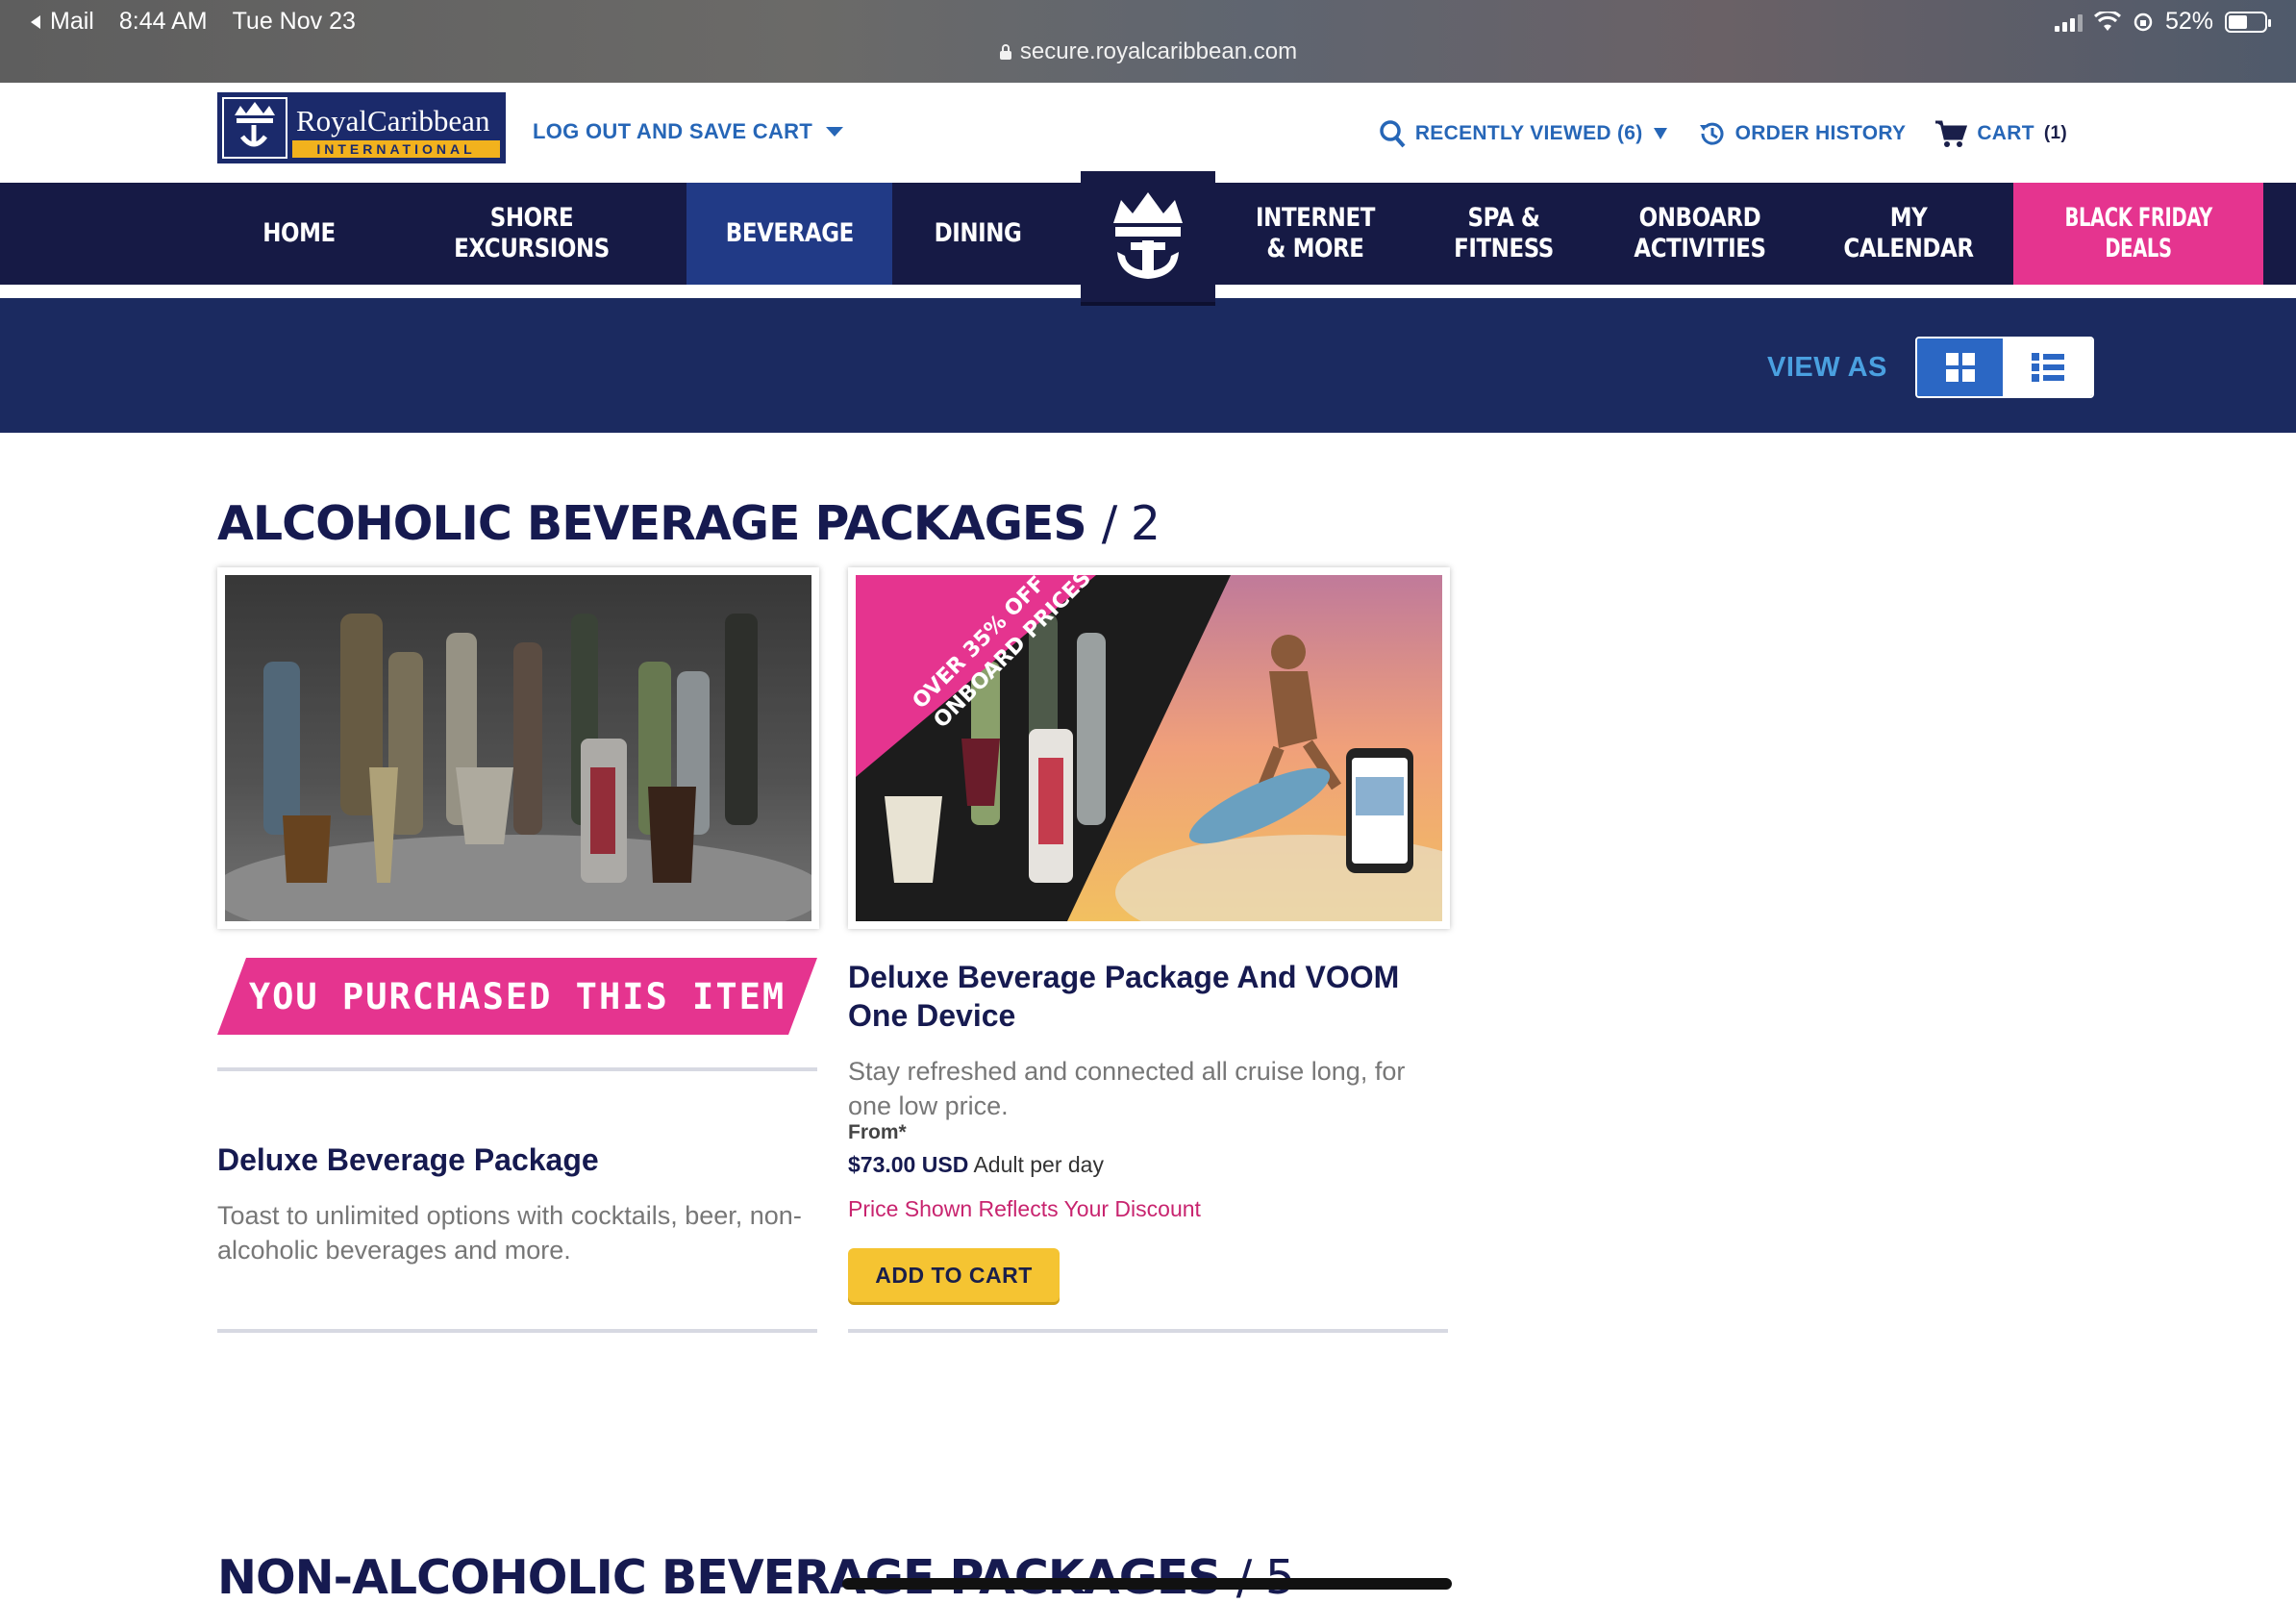 This screenshot has width=2296, height=1604. I want to click on alcoholic-section-title: ALCOHOLIC BEVERAGE PACKAGES / 2, so click(688, 523).